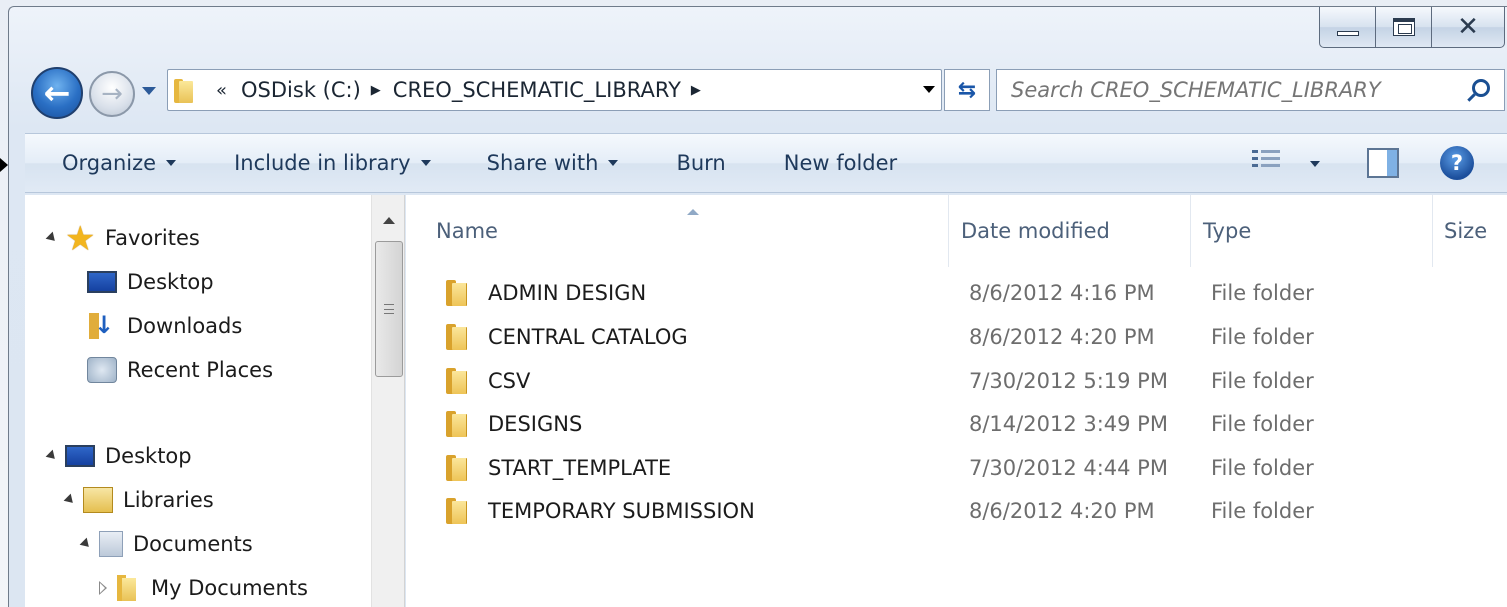 This screenshot has width=1507, height=607. Describe the element at coordinates (1481, 88) in the screenshot. I see `search-icon` at that location.